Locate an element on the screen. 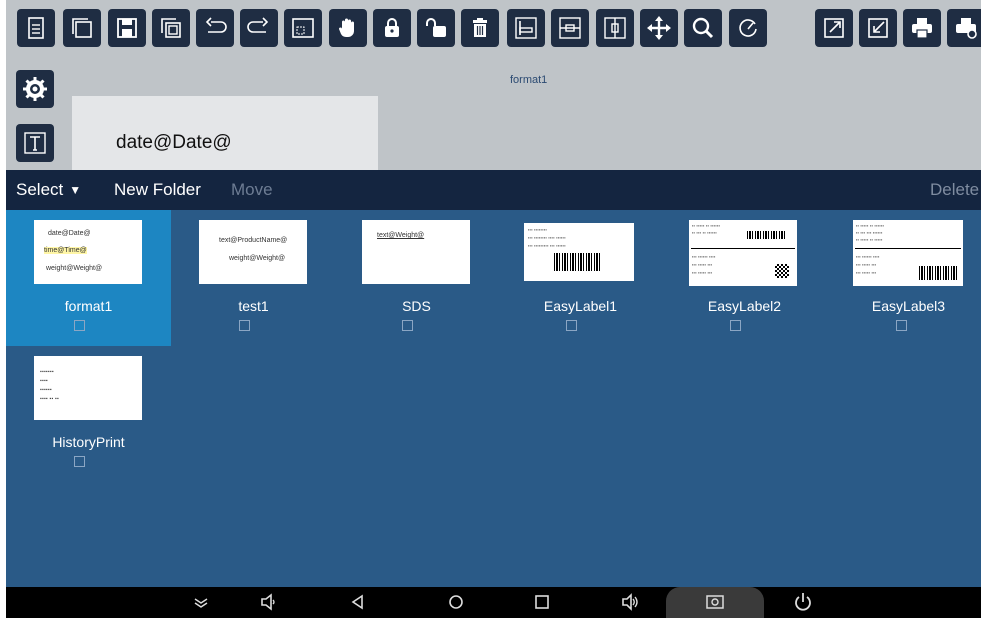 The width and height of the screenshot is (981, 618). thumb-text: ▪▪ ▪▪▪▪▪ ▪▪ ▪▪▪▪▪ is located at coordinates (869, 239).